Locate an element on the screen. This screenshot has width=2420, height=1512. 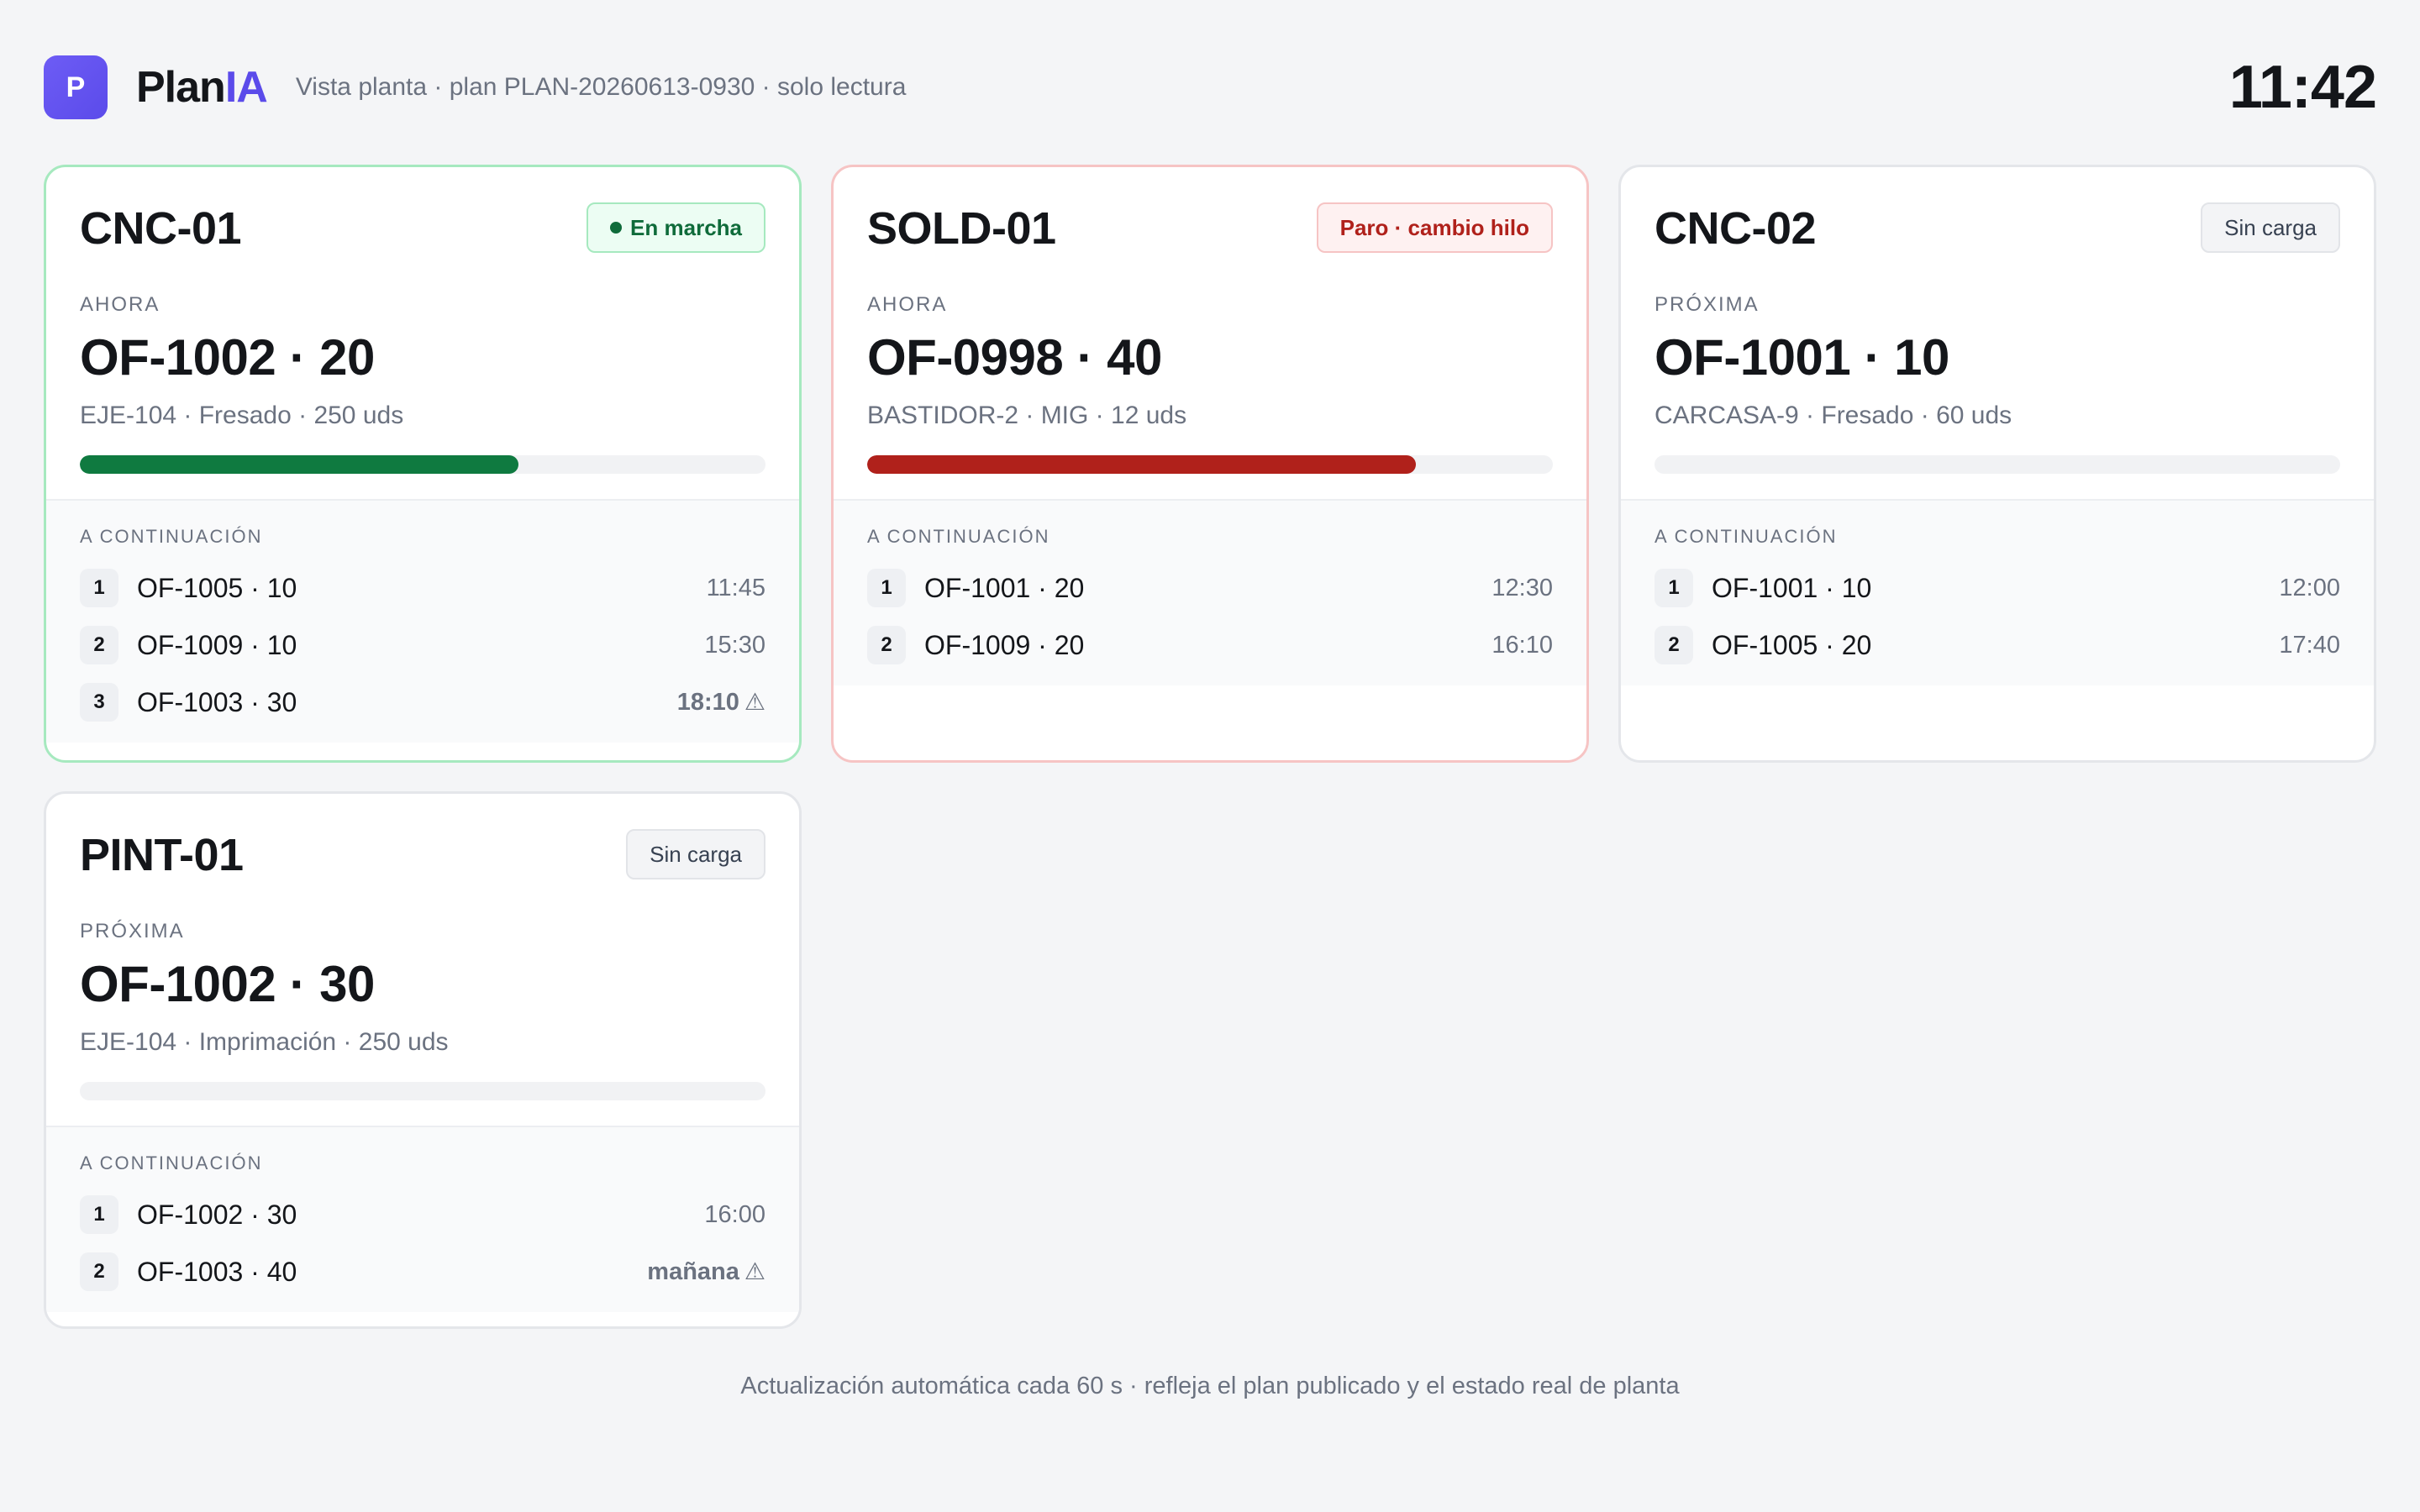
queue-item: 3 OF-1003 · 30 18:10 ⚠ is located at coordinates (422, 702).